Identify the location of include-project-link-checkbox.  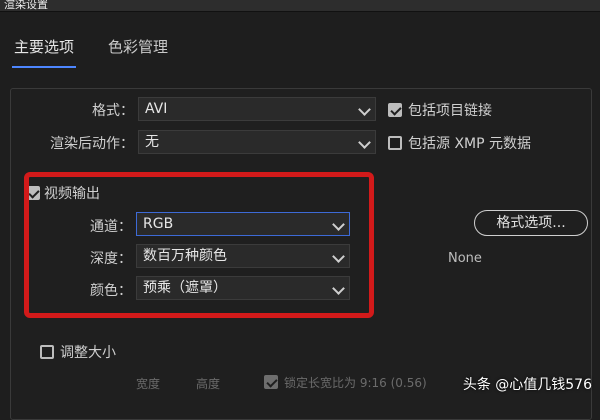
(395, 110).